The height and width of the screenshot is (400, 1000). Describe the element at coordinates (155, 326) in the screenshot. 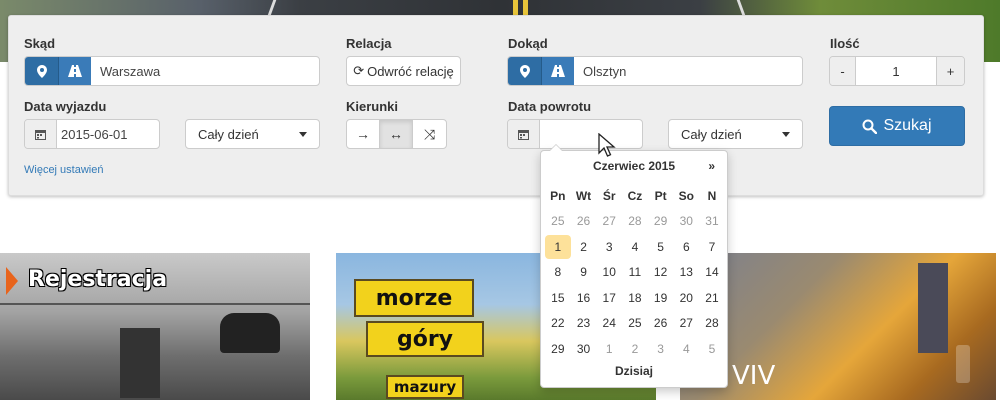

I see `registration-tile: Rejestracja` at that location.